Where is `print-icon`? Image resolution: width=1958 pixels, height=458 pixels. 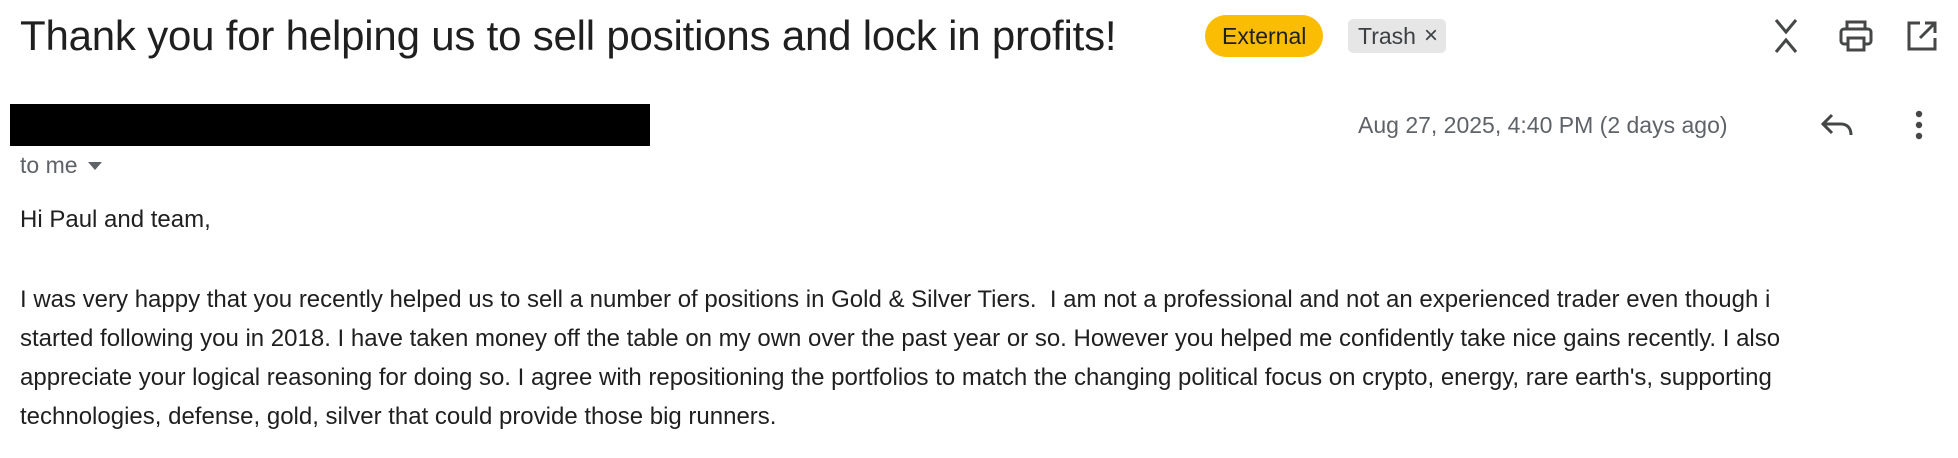
print-icon is located at coordinates (1856, 36).